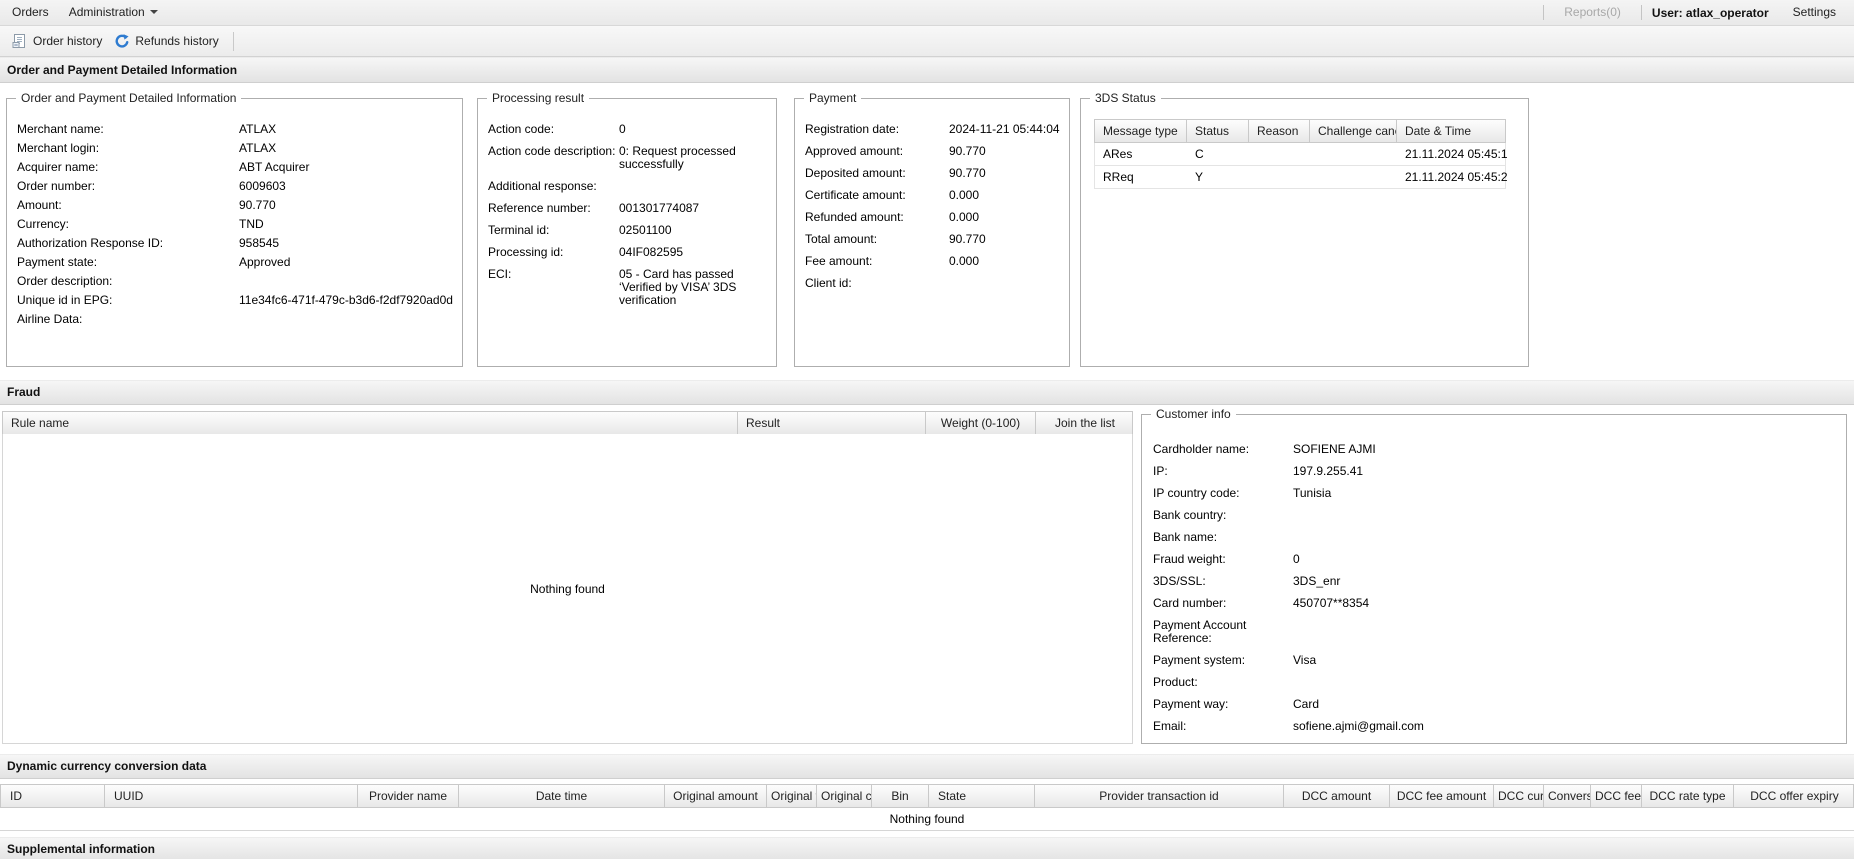 The image size is (1854, 859). What do you see at coordinates (1190, 515) in the screenshot?
I see `field-label: Bank country:` at bounding box center [1190, 515].